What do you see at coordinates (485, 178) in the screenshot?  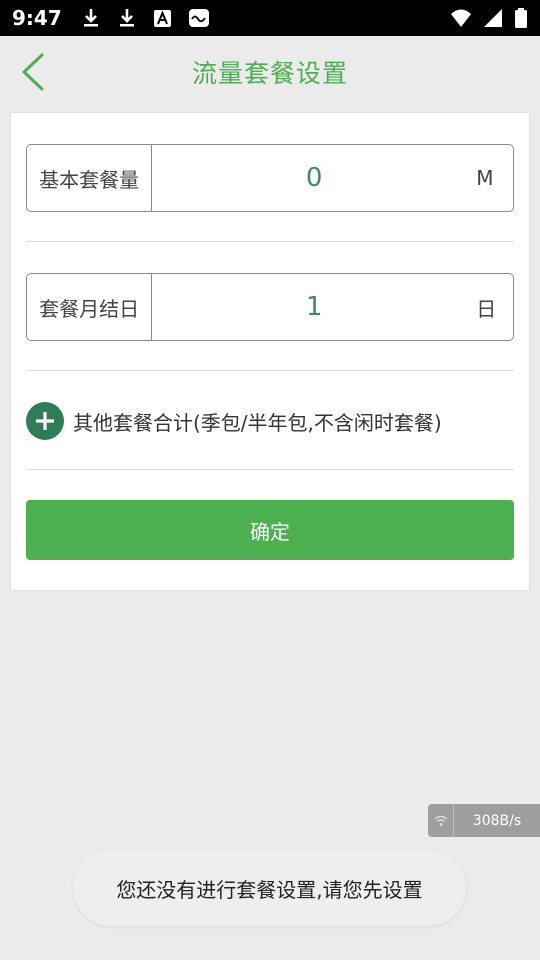 I see `base-plan-unit: M` at bounding box center [485, 178].